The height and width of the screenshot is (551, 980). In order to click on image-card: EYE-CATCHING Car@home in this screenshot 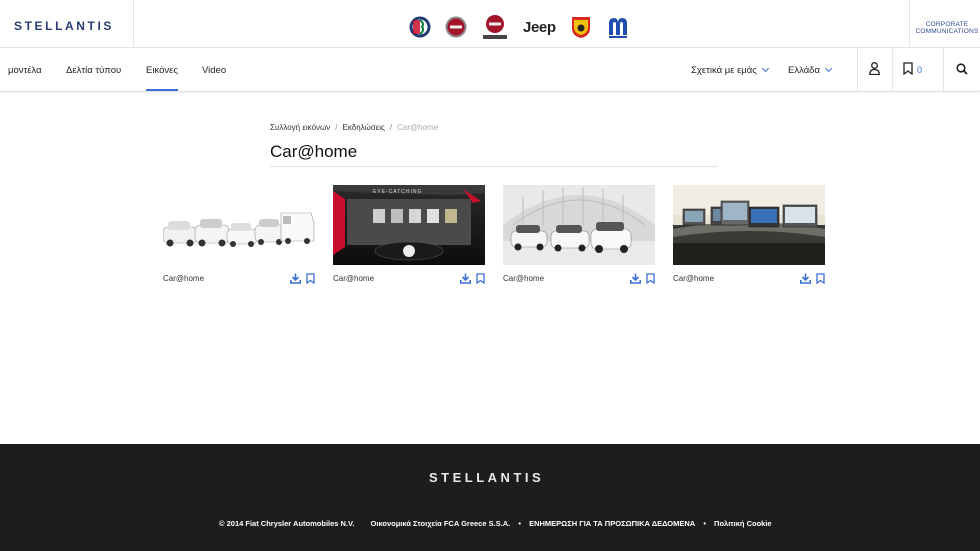, I will do `click(409, 235)`.